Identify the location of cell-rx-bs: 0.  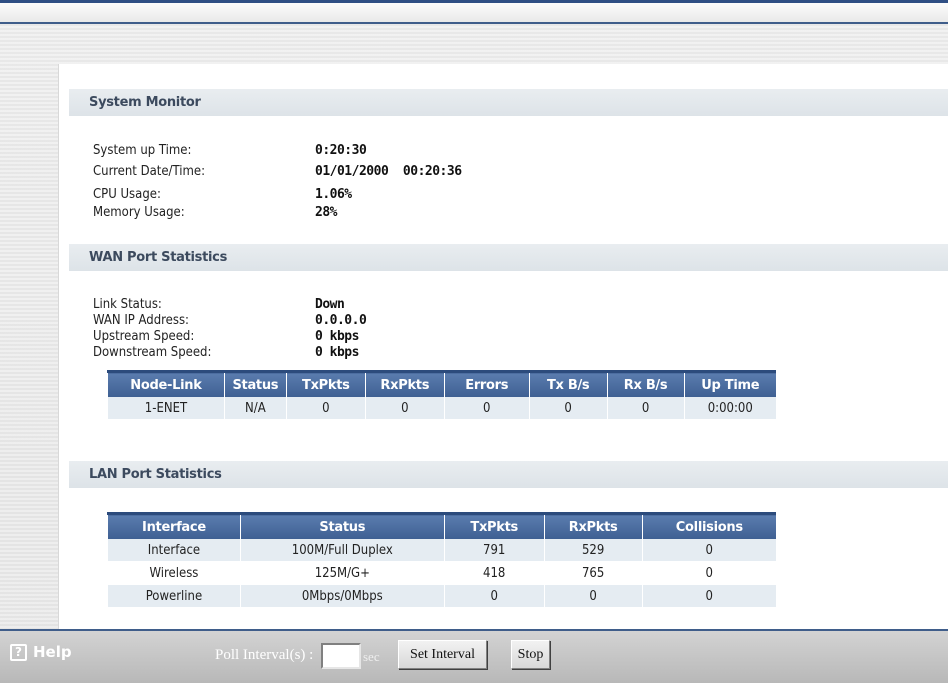
(645, 408).